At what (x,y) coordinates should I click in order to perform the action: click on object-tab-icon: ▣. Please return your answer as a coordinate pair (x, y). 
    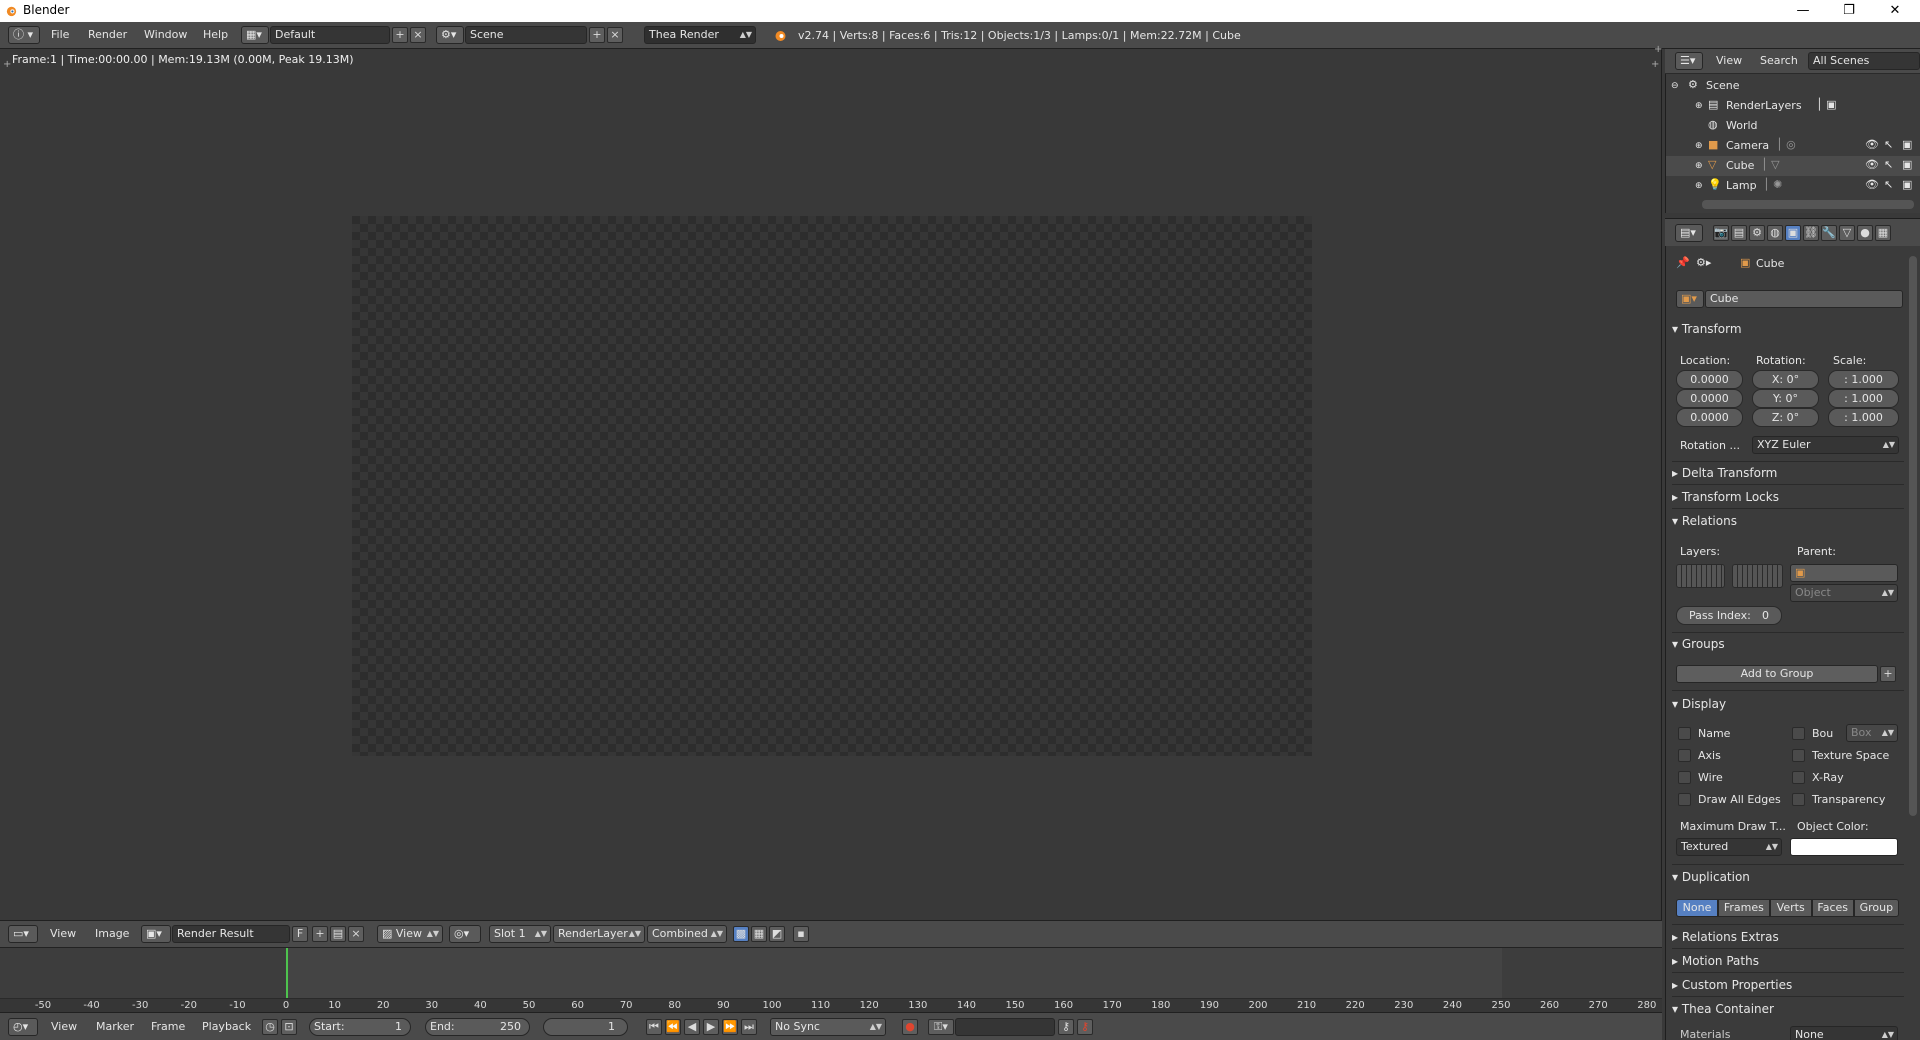
    Looking at the image, I should click on (1793, 233).